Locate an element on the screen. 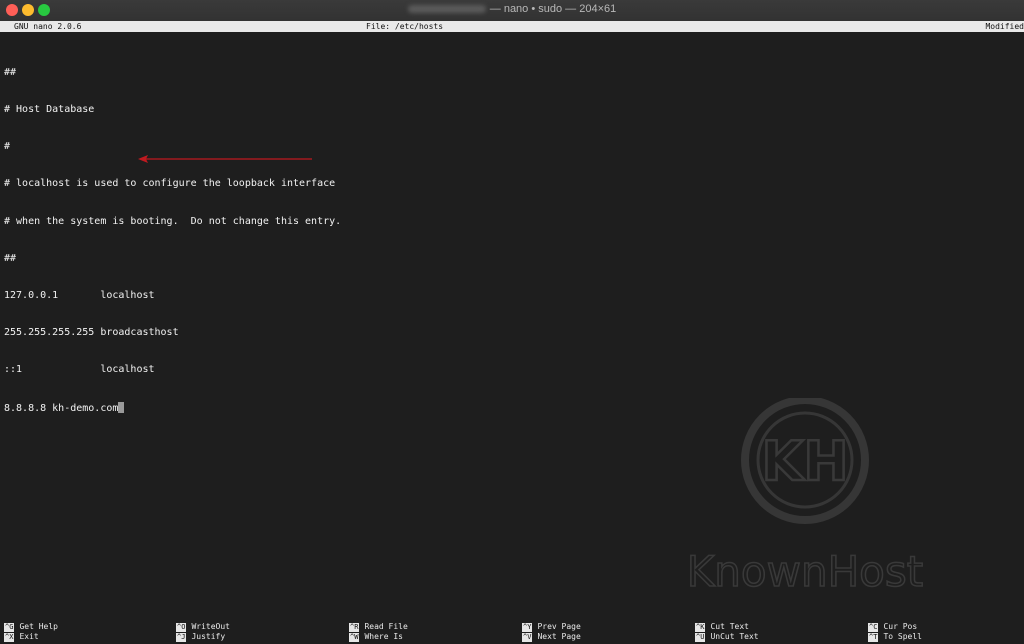 This screenshot has width=1024, height=644. shortcut-to-spell: ^T To Spell is located at coordinates (895, 637).